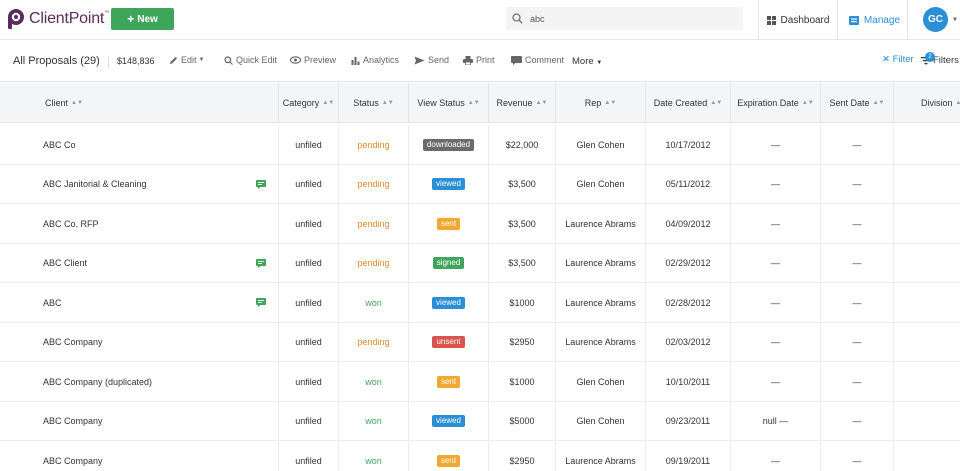 This screenshot has width=960, height=471. Describe the element at coordinates (65, 263) in the screenshot. I see `client-name: ABC Client` at that location.